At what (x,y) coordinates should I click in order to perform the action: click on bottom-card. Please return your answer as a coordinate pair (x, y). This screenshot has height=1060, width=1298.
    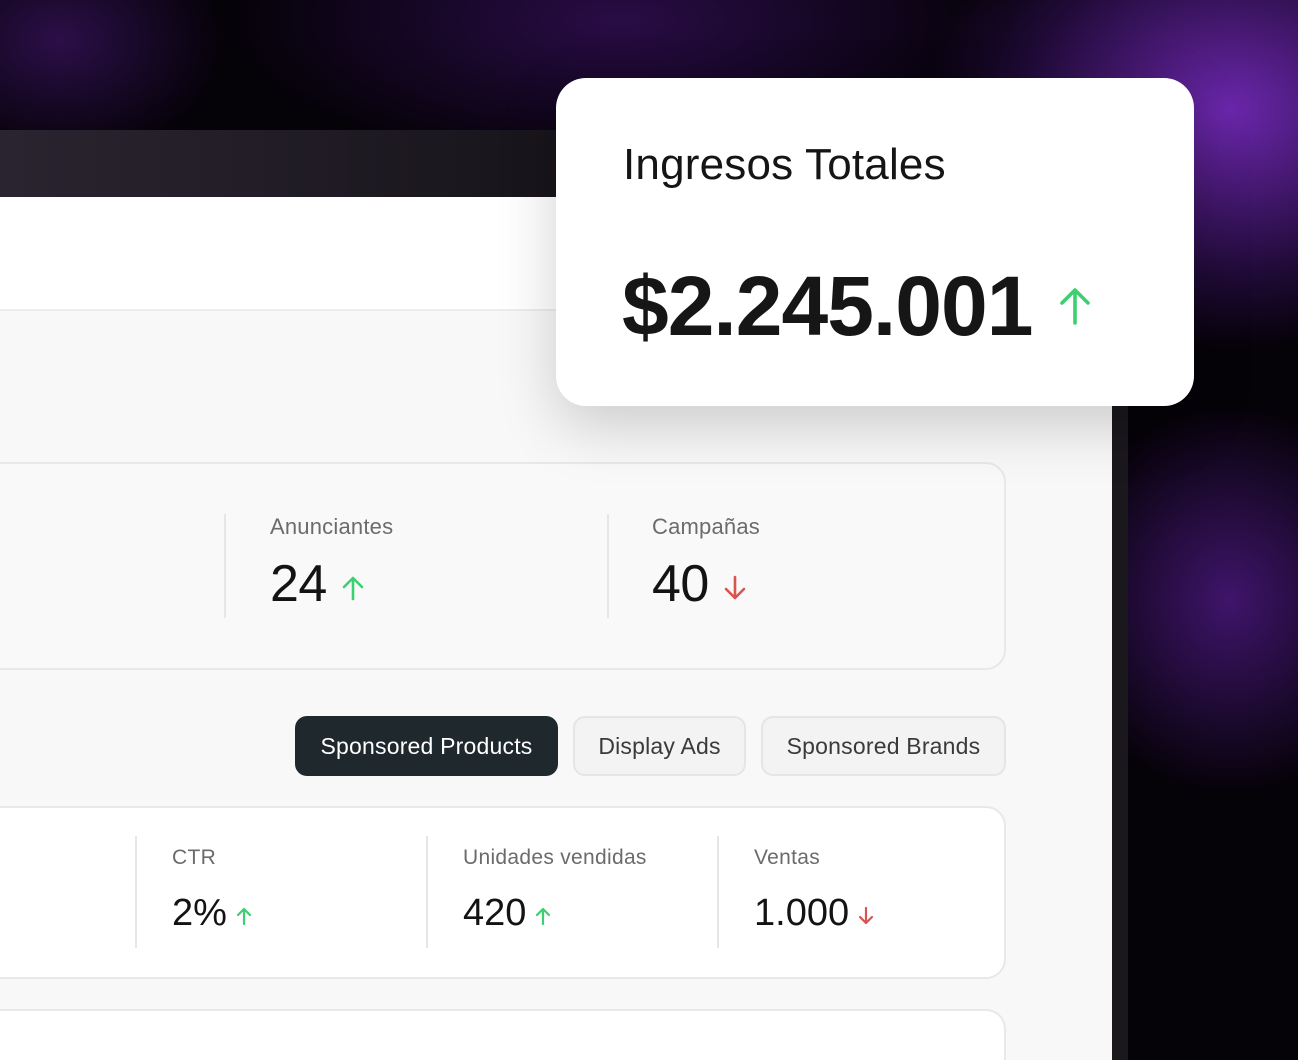
    Looking at the image, I should click on (503, 1034).